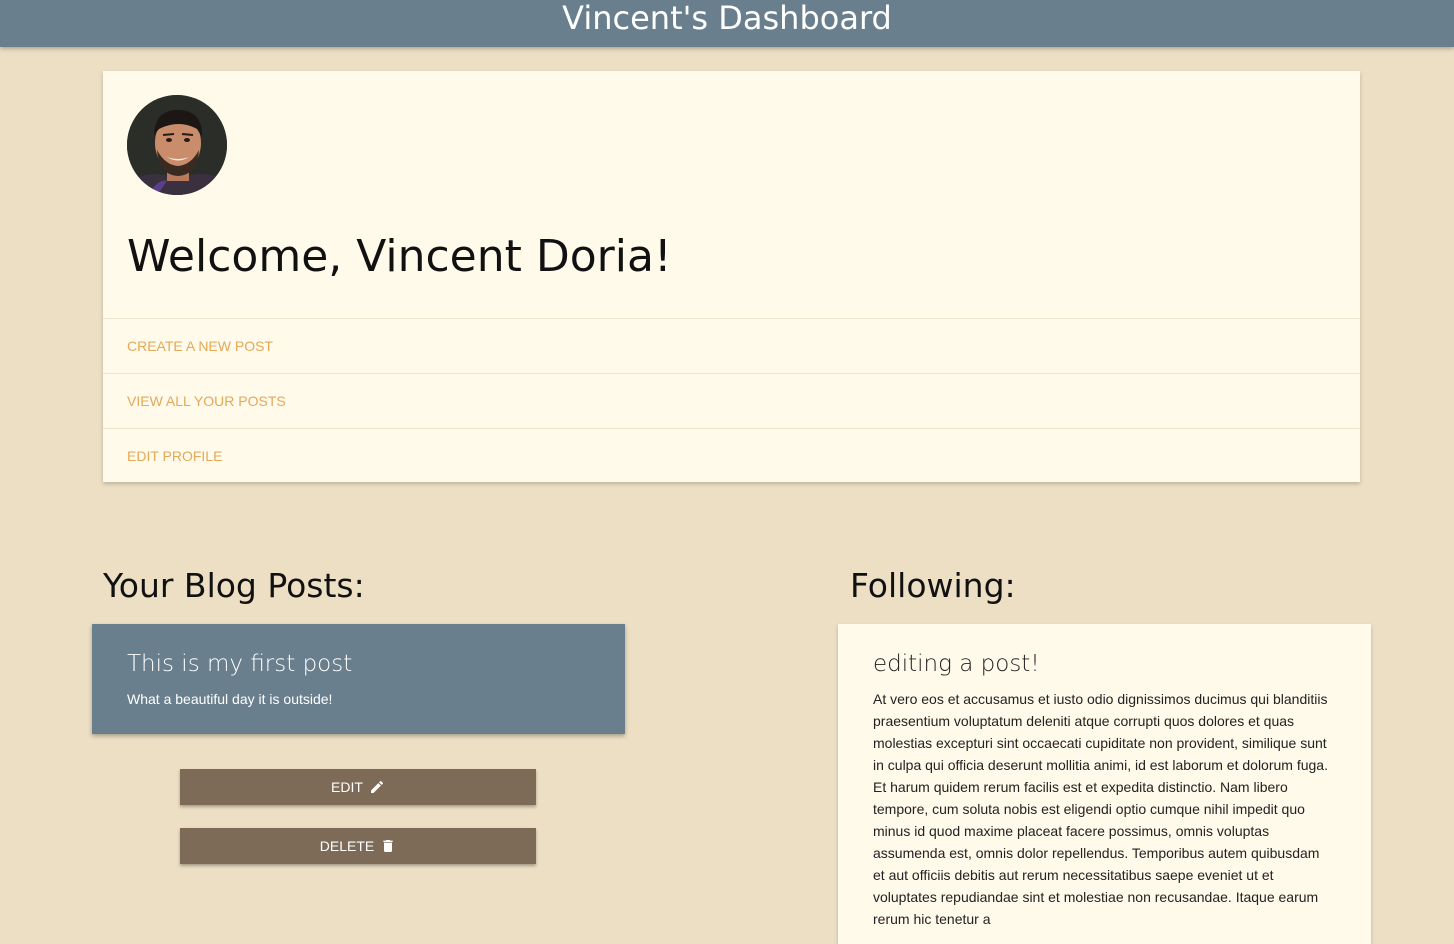  I want to click on edit-button-label: EDIT, so click(347, 787).